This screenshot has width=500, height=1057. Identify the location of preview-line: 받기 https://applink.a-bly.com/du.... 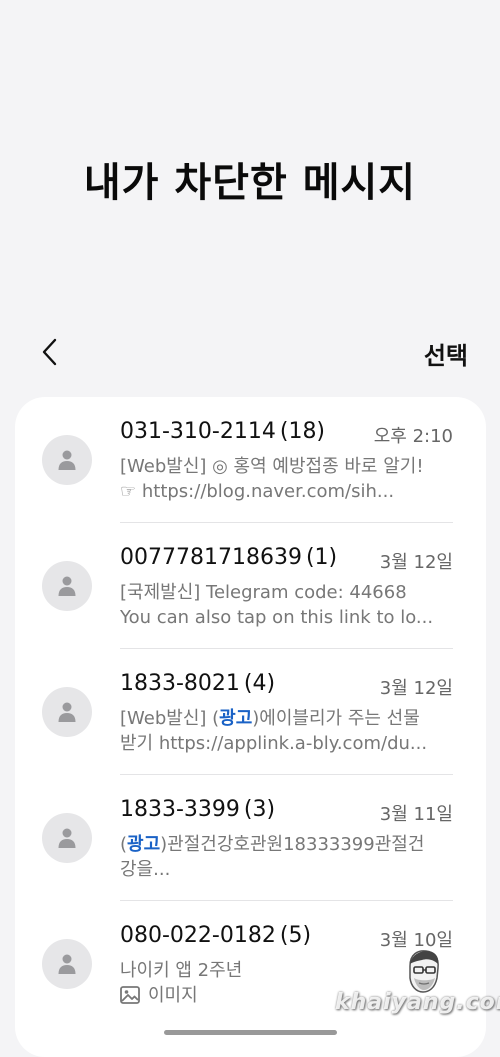
(274, 743).